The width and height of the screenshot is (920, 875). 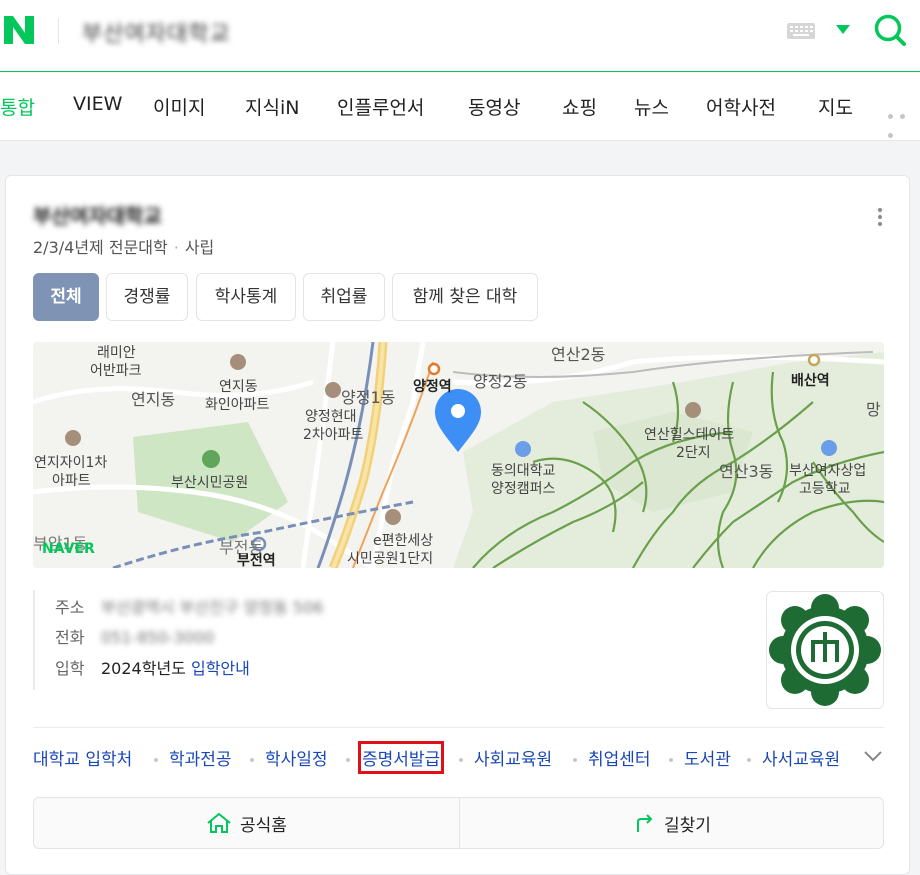 I want to click on logo-divider, so click(x=58, y=31).